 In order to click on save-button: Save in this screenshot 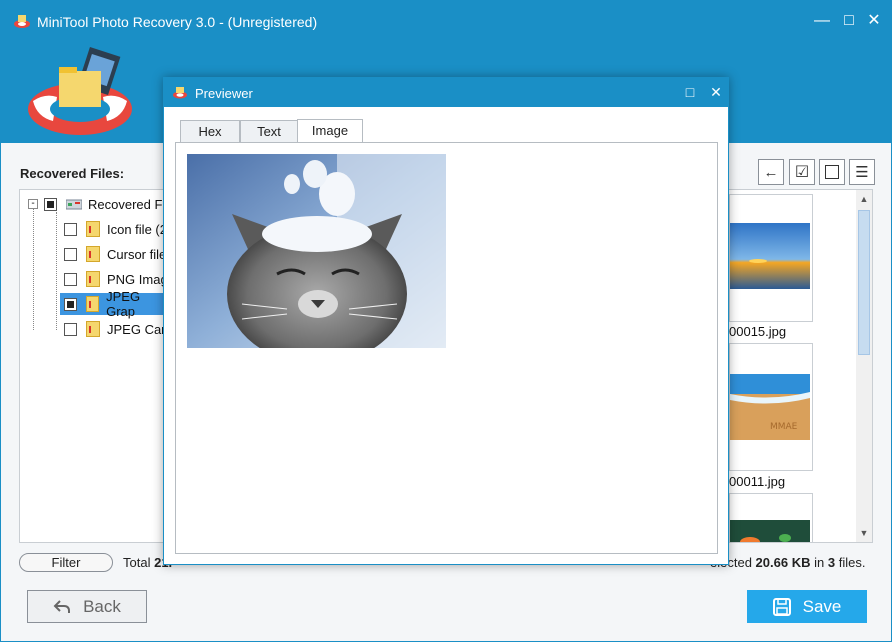, I will do `click(807, 606)`.